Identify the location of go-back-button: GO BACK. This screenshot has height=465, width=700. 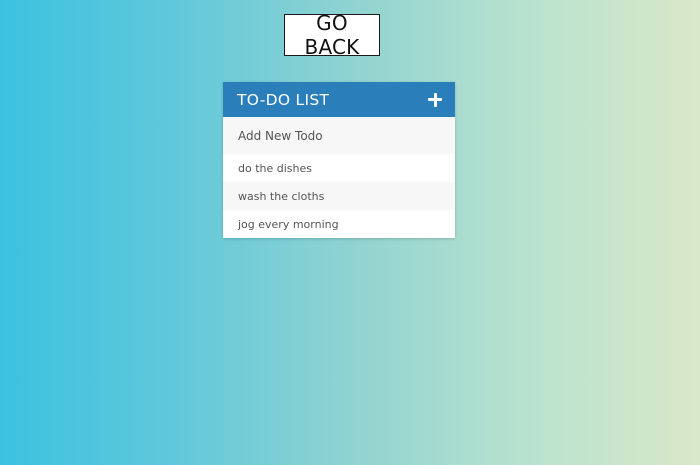
(332, 35).